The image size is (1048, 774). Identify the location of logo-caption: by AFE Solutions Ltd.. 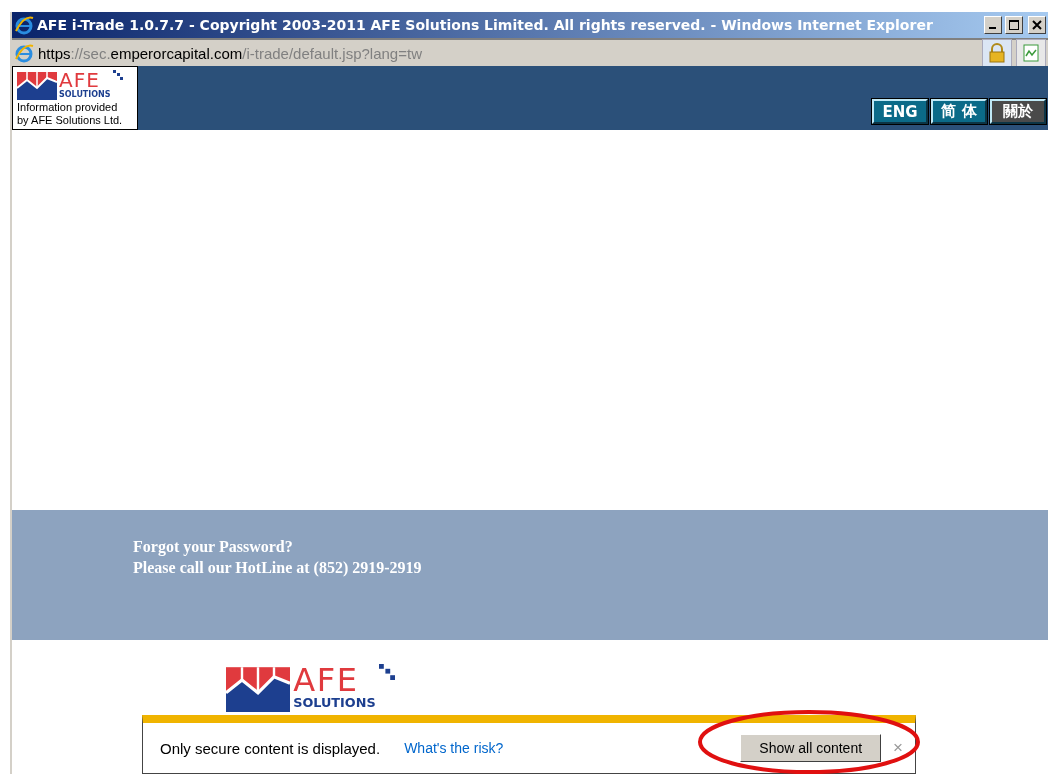
(70, 120).